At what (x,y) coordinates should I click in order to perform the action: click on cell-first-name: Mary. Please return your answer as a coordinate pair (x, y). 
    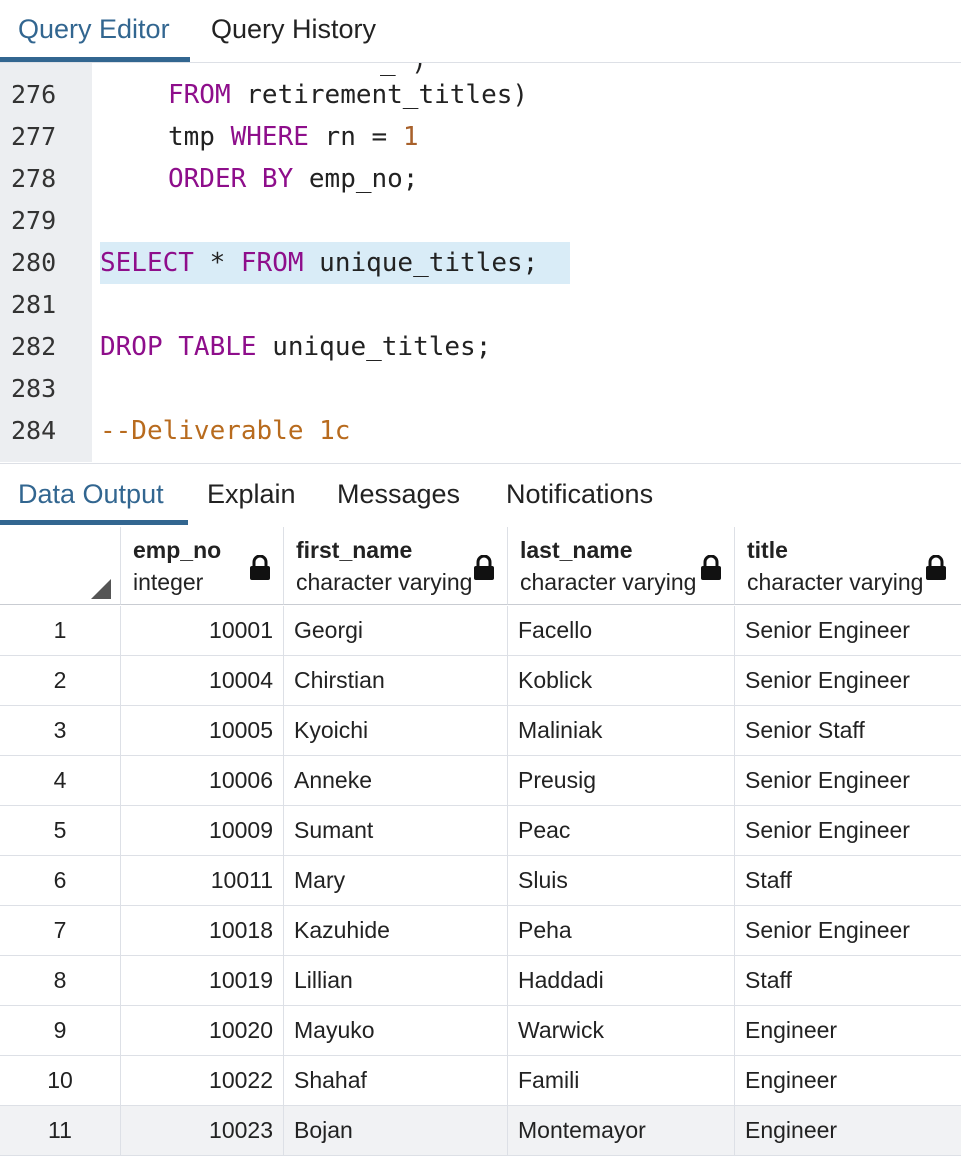
    Looking at the image, I should click on (396, 880).